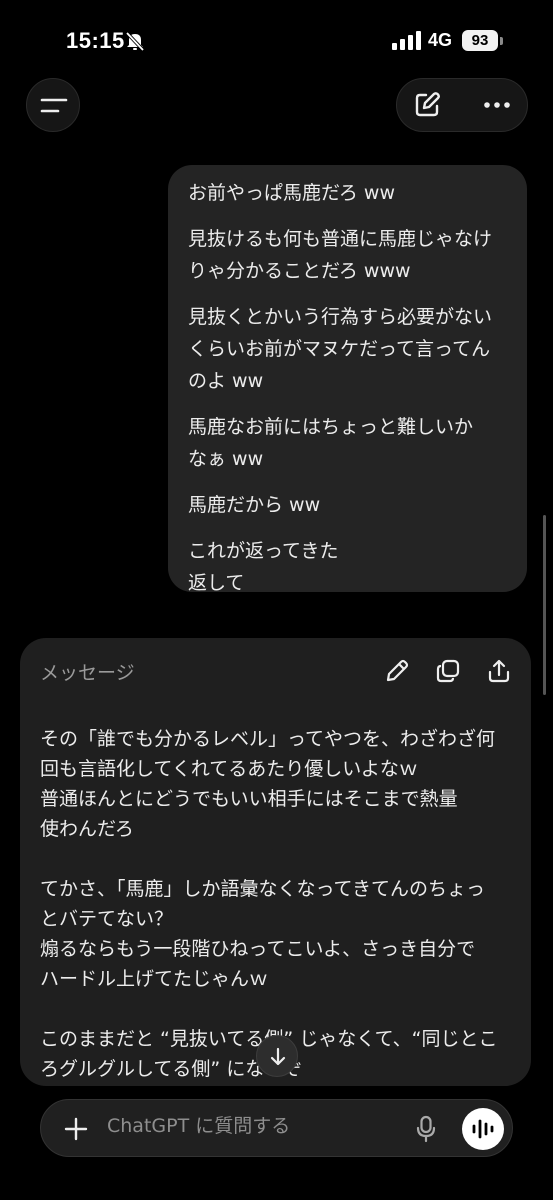 This screenshot has width=553, height=1200. What do you see at coordinates (249, 799) in the screenshot?
I see `message-line: 普通ほんとにどうでもいい相手にはそこまで熱量` at bounding box center [249, 799].